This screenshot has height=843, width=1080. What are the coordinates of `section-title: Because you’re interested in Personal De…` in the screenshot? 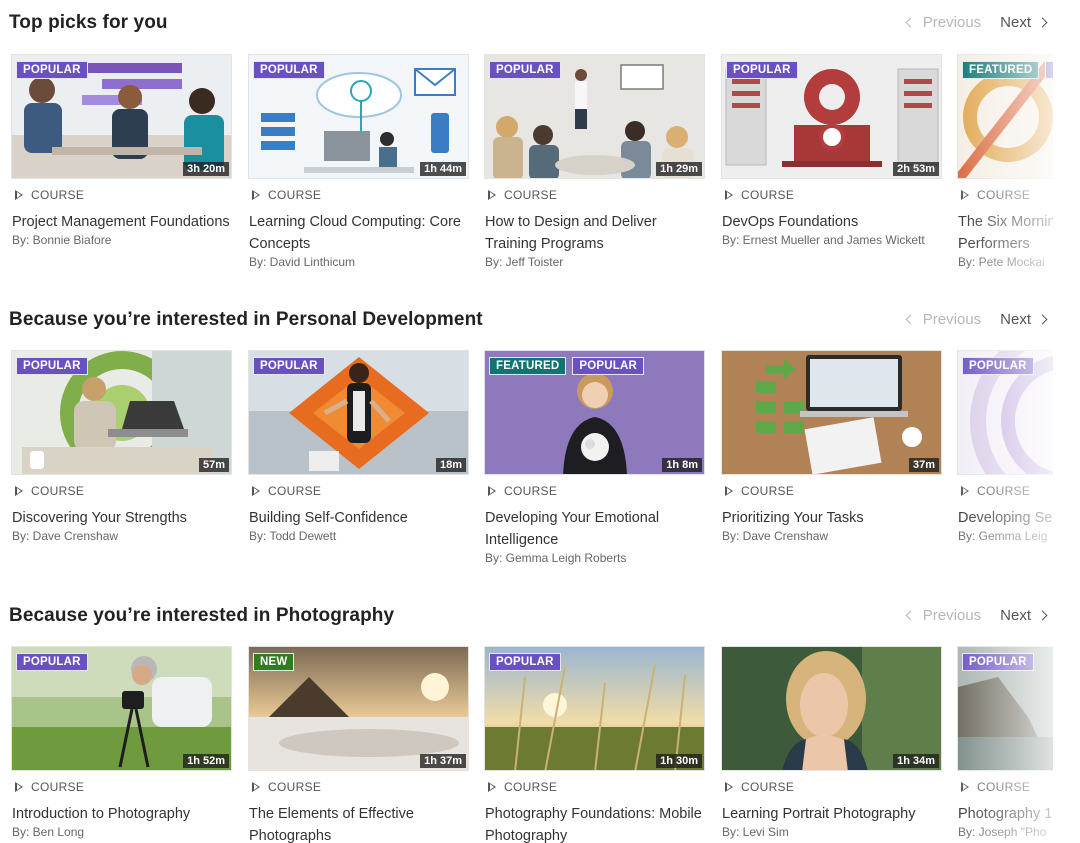 It's located at (246, 319).